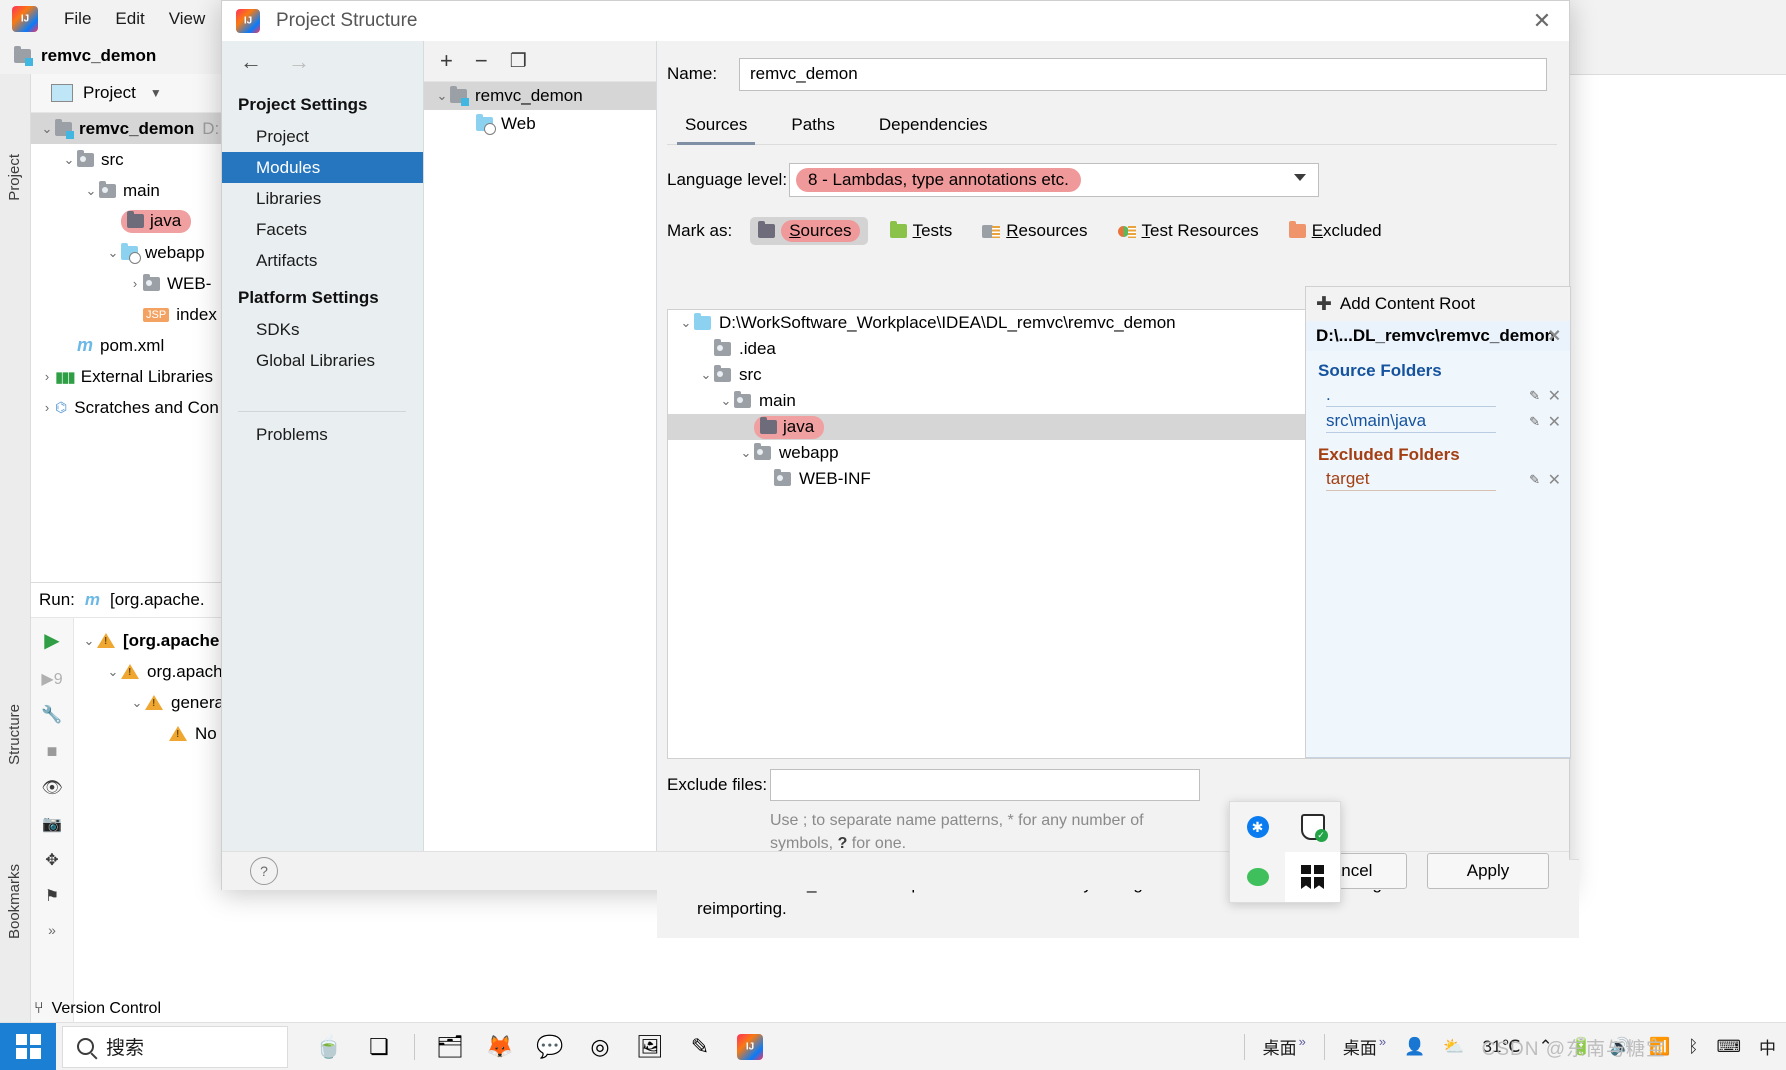 This screenshot has width=1786, height=1070. What do you see at coordinates (921, 231) in the screenshot?
I see `mark-as-tests-button: Tests` at bounding box center [921, 231].